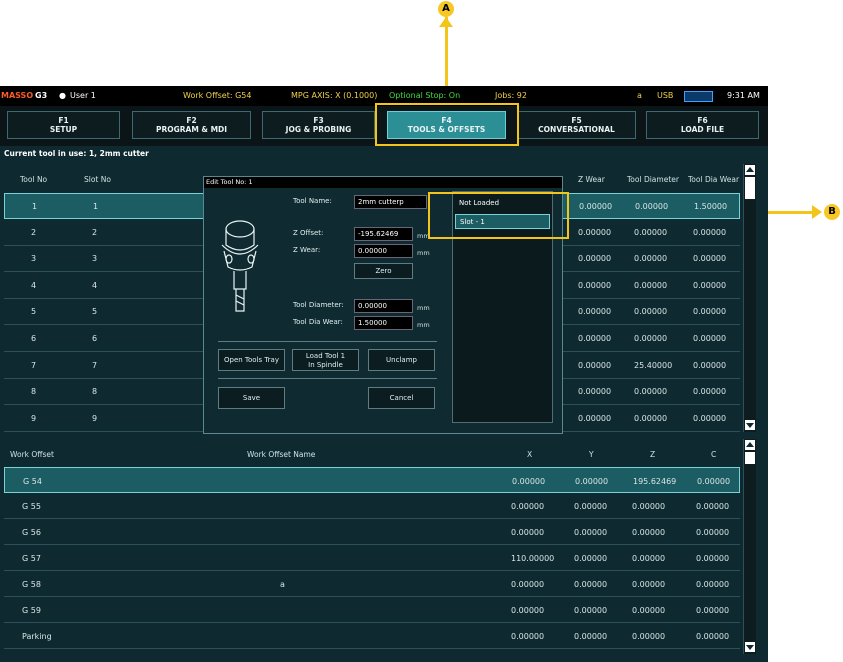 The width and height of the screenshot is (843, 662). What do you see at coordinates (372, 453) in the screenshot?
I see `offset-header-row` at bounding box center [372, 453].